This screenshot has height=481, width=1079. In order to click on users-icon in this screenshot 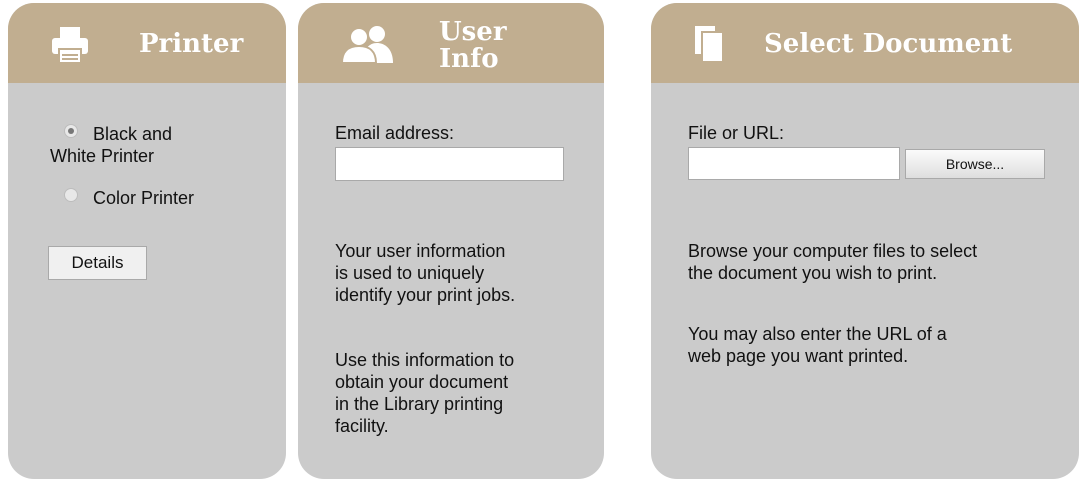, I will do `click(368, 45)`.